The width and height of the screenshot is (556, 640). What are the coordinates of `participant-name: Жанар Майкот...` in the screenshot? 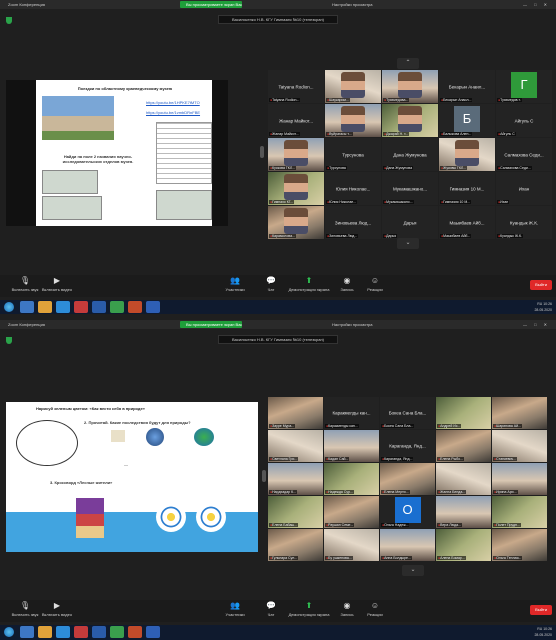 It's located at (295, 120).